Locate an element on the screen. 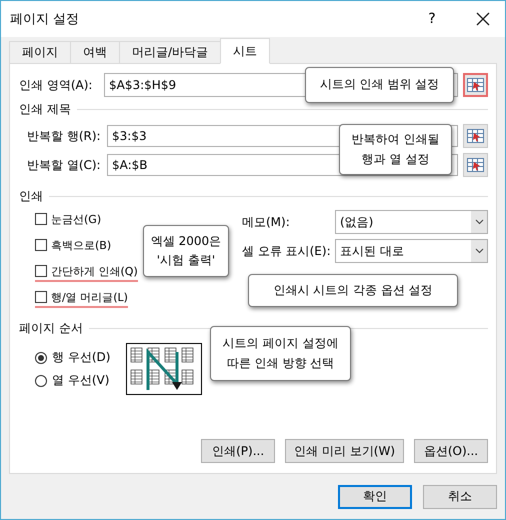 The height and width of the screenshot is (520, 506). tab: 시트 is located at coordinates (245, 51).